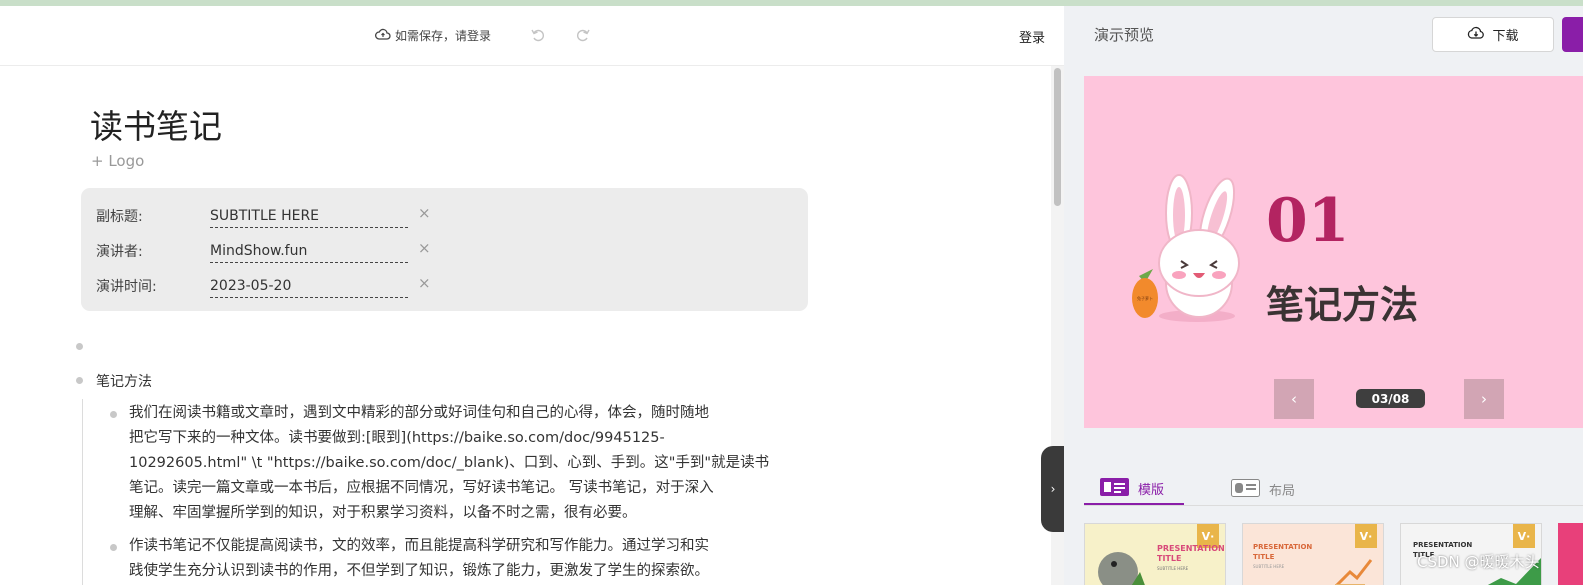 Image resolution: width=1583 pixels, height=585 pixels. I want to click on editor-toolbar: 如需保存，请登录 登录, so click(532, 36).